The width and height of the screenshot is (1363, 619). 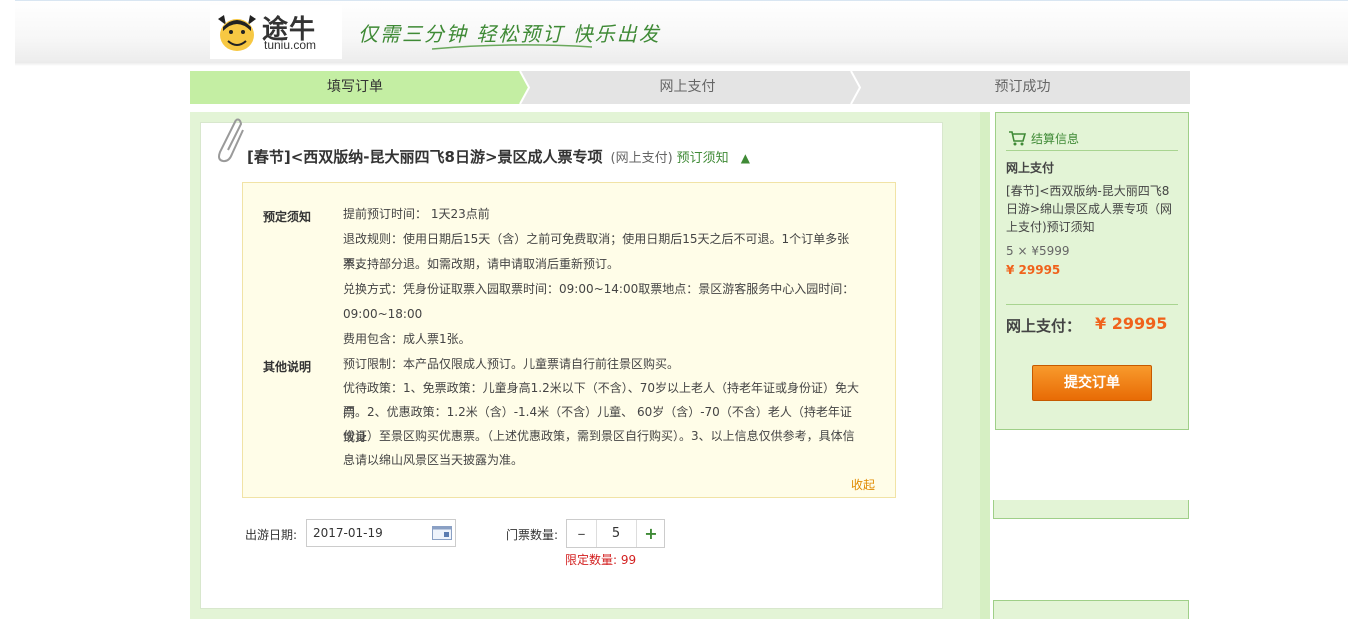 What do you see at coordinates (231, 140) in the screenshot?
I see `paperclip-icon` at bounding box center [231, 140].